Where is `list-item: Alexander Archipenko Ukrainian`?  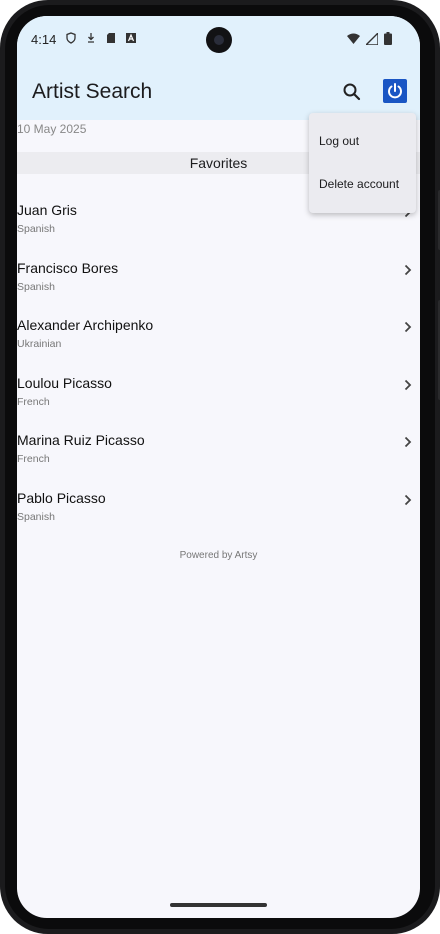
list-item: Alexander Archipenko Ukrainian is located at coordinates (218, 344).